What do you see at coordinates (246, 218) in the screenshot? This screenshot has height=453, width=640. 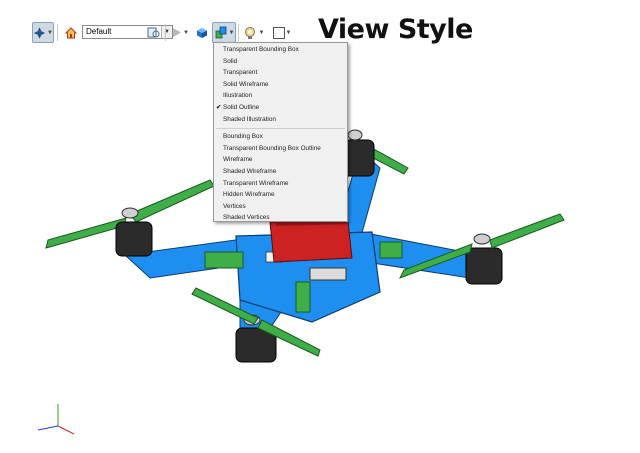 I see `menu-item-label: Shaded Vertices` at bounding box center [246, 218].